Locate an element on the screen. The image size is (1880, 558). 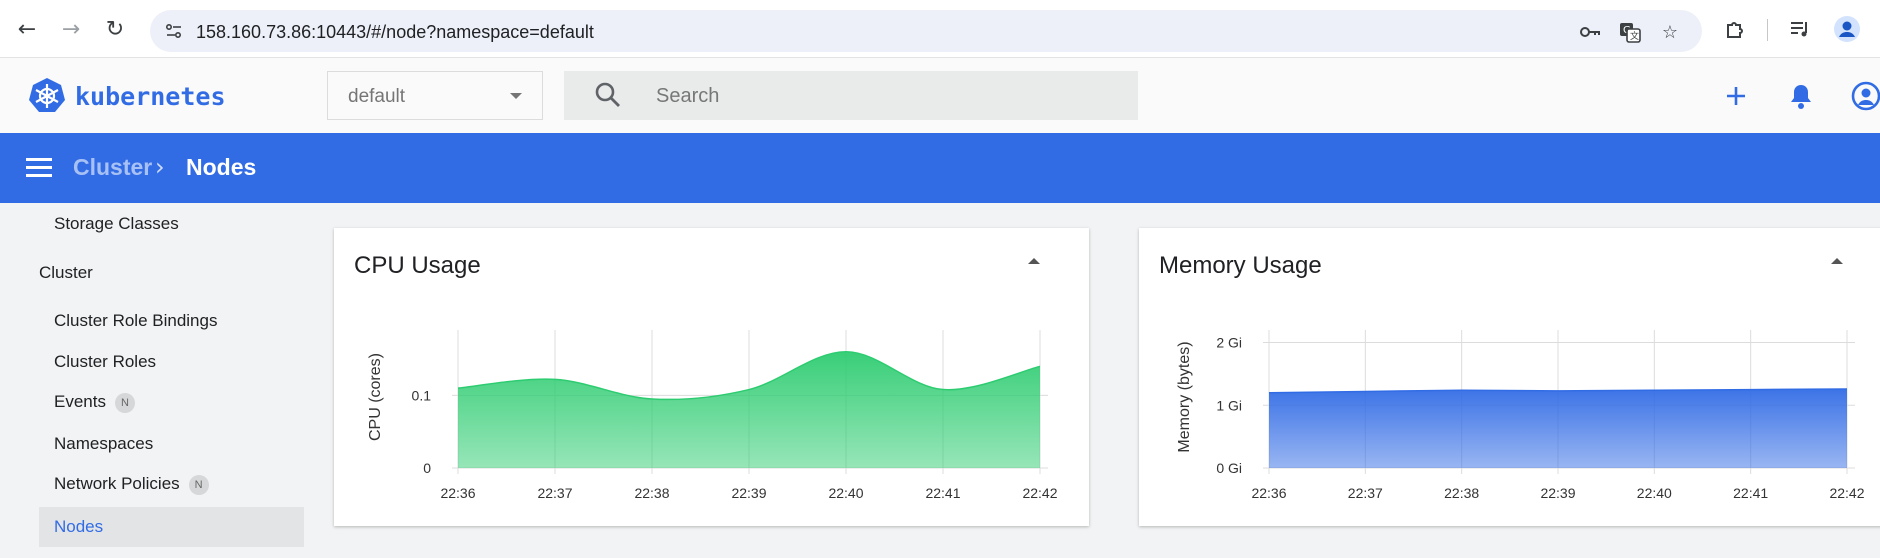
menu-icon is located at coordinates (39, 168).